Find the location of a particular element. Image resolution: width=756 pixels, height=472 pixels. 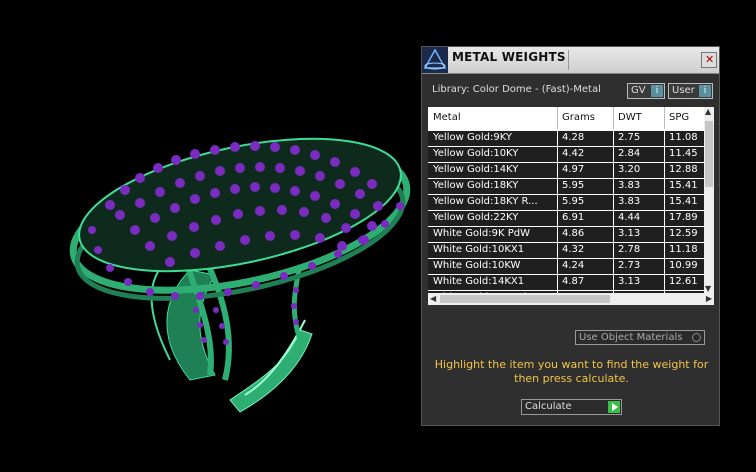

panel-titlebar: METAL WEIGHTS ✕ is located at coordinates (570, 60).